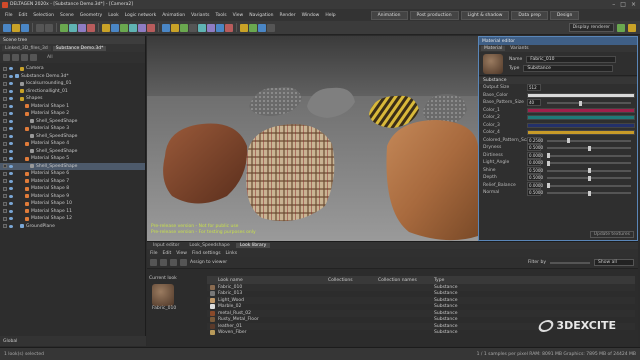 The height and width of the screenshot is (360, 640). Describe the element at coordinates (72, 197) in the screenshot. I see `tree-item: Material Shape 9` at that location.